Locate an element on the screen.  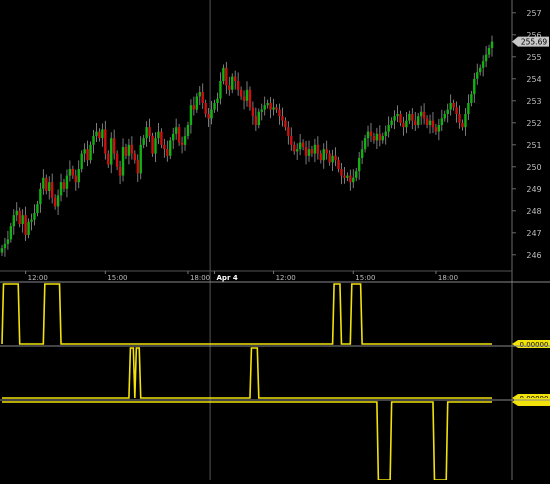
indicator-line is located at coordinates (246, 314).